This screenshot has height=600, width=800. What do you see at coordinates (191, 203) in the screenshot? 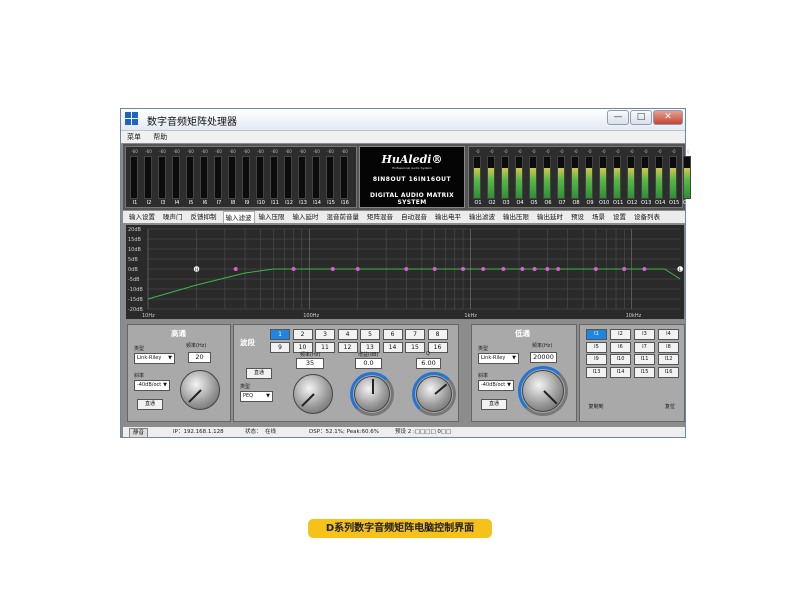
I see `meter-channel-label: I5` at bounding box center [191, 203].